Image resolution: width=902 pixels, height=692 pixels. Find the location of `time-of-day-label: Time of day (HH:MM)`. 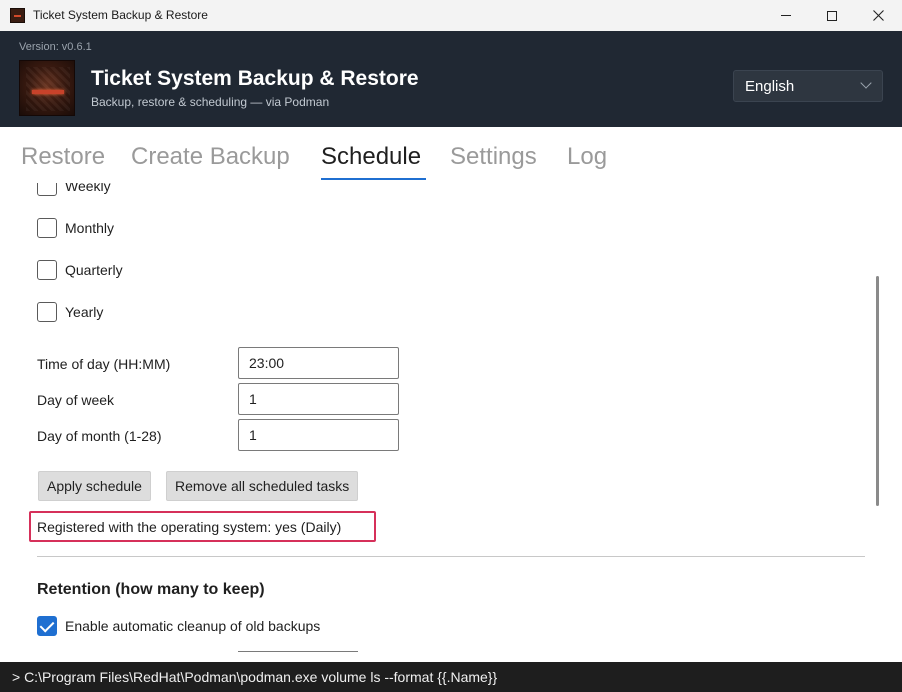

time-of-day-label: Time of day (HH:MM) is located at coordinates (104, 364).